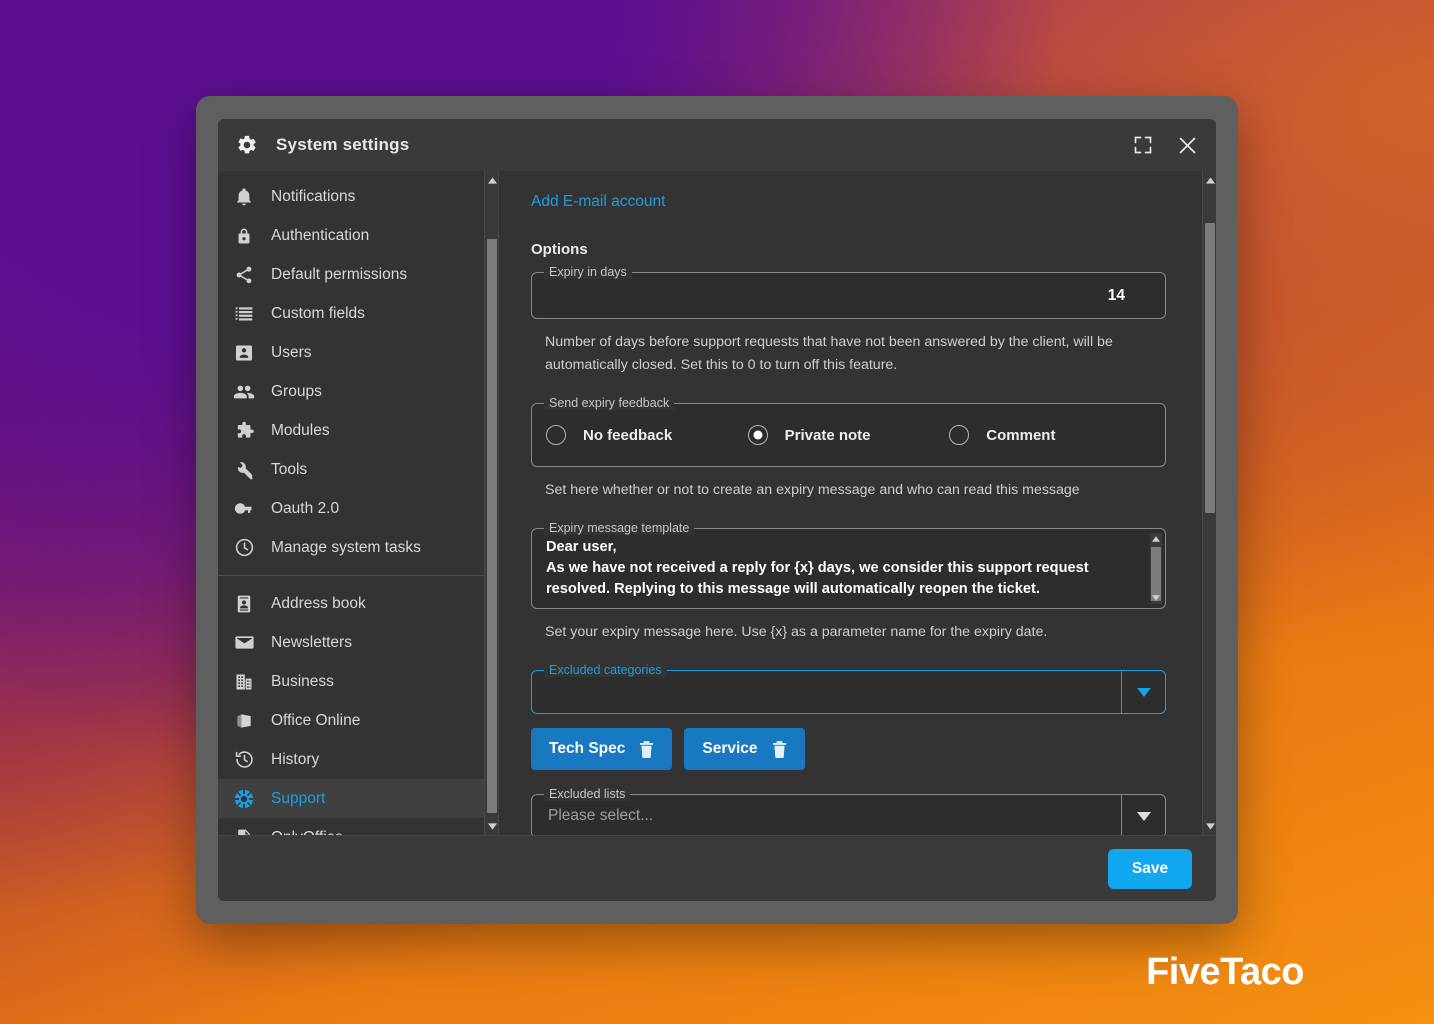  I want to click on sidebar-item-label: Groups, so click(296, 391).